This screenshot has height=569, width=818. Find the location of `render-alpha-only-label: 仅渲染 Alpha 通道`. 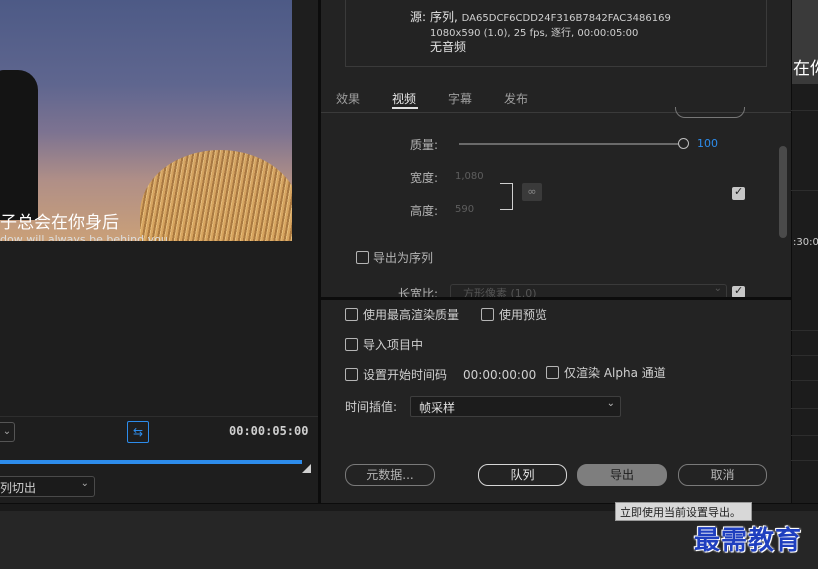

render-alpha-only-label: 仅渲染 Alpha 通道 is located at coordinates (615, 373).